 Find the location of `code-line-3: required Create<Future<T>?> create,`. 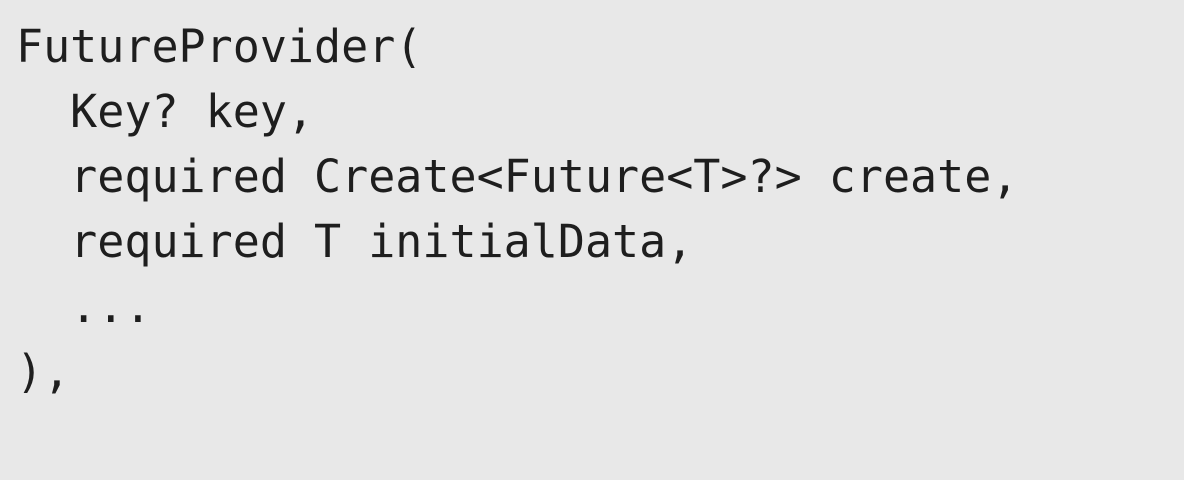

code-line-3: required Create<Future<T>?> create, is located at coordinates (517, 176).